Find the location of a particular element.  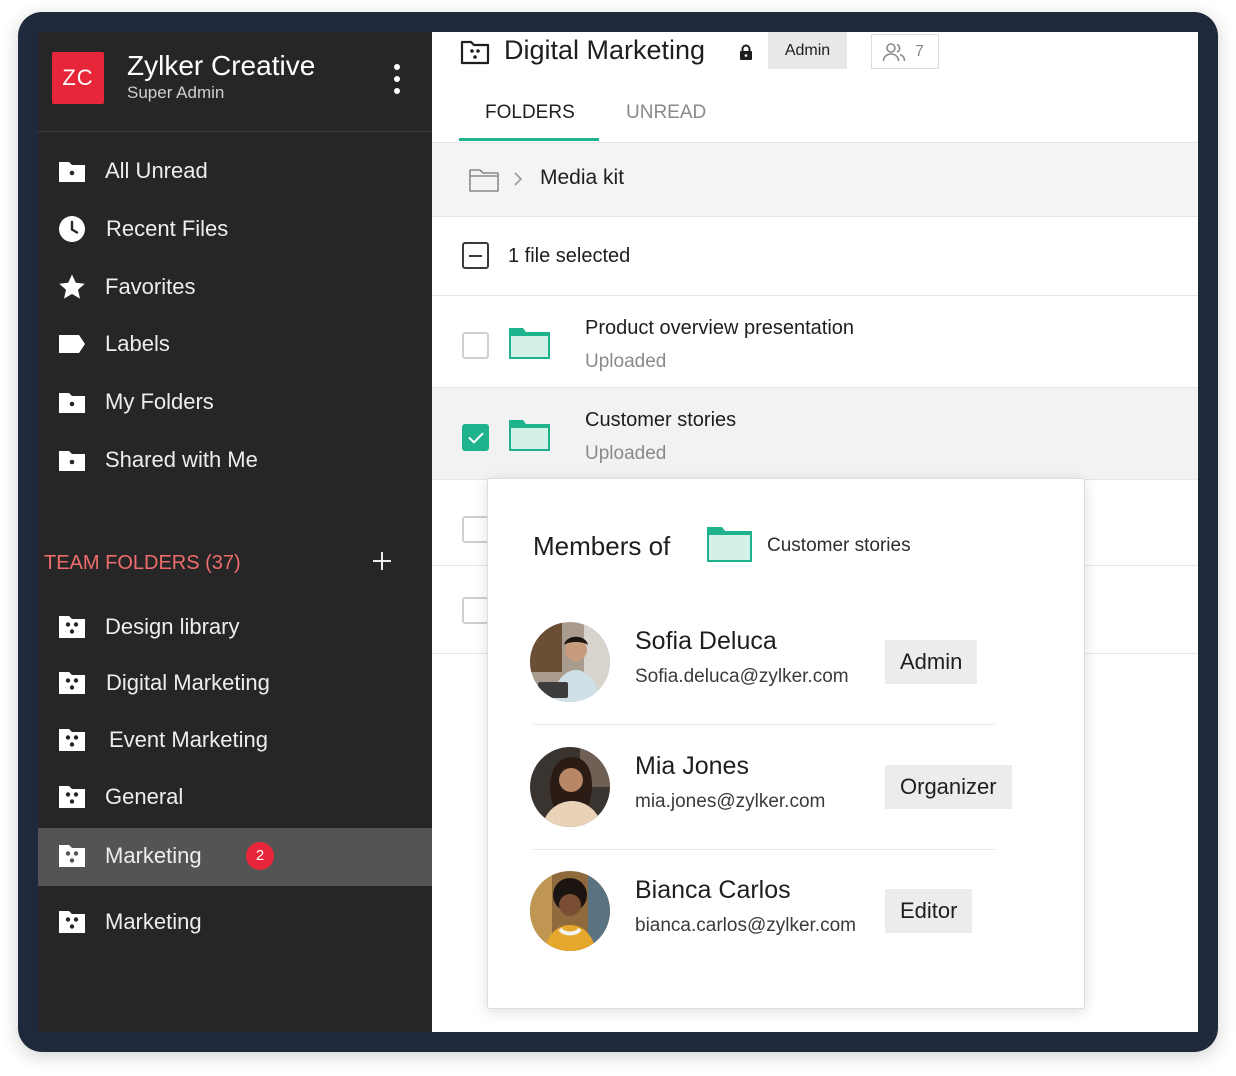

sidebar-item-label: My Folders is located at coordinates (159, 401).